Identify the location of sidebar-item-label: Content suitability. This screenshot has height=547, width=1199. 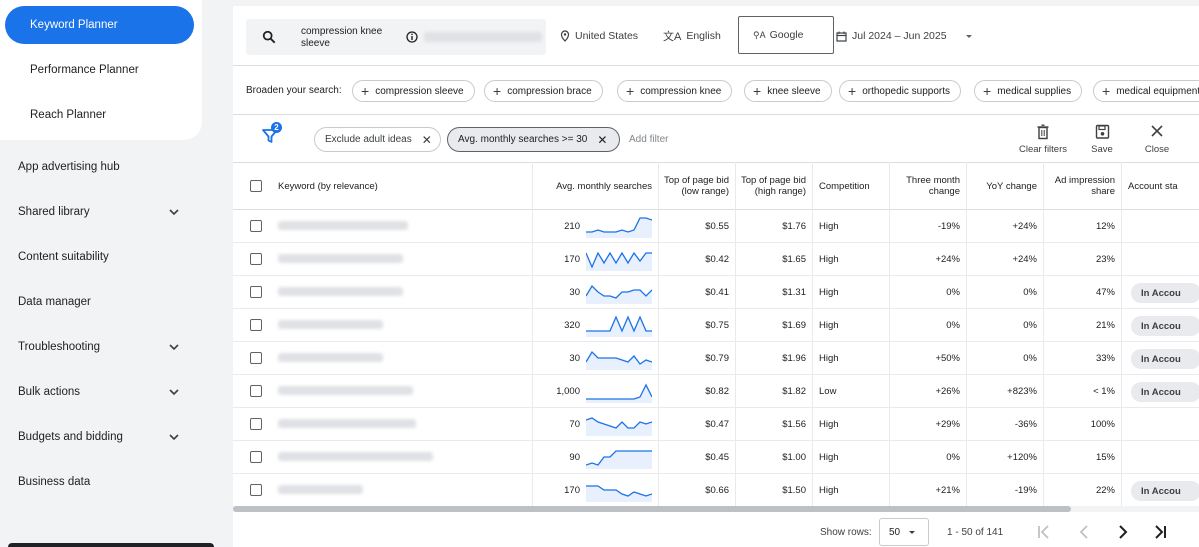
(63, 257).